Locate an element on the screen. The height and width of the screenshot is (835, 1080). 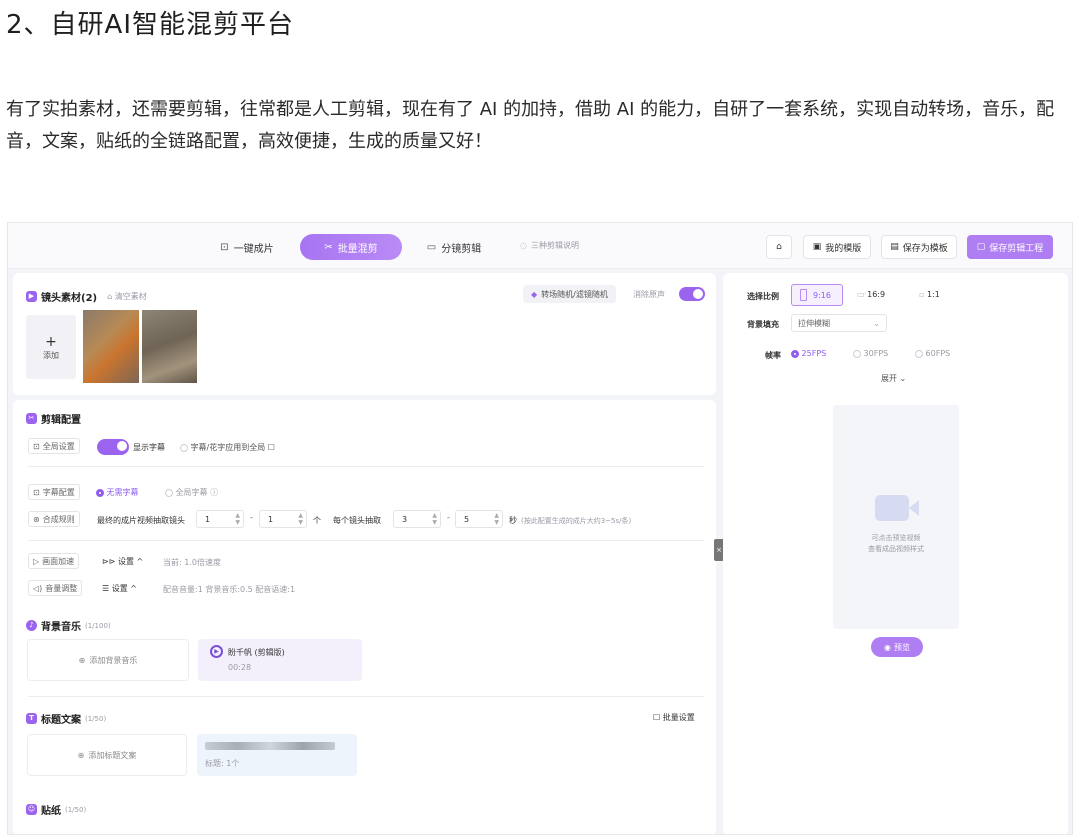
fps-60-radio: 60FPS is located at coordinates (932, 353).